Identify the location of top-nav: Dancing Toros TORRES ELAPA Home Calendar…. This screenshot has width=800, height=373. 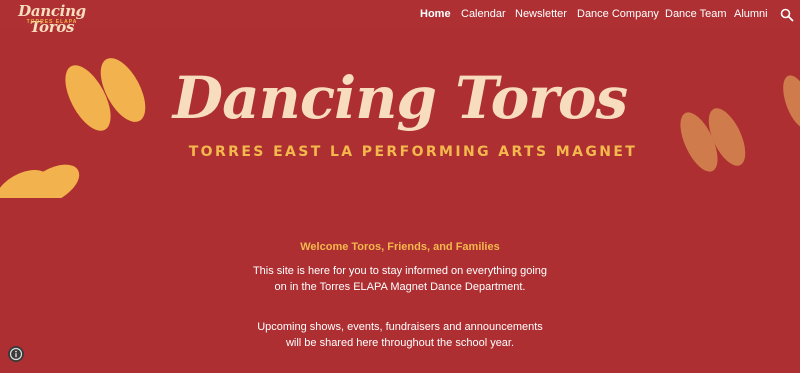
(400, 17).